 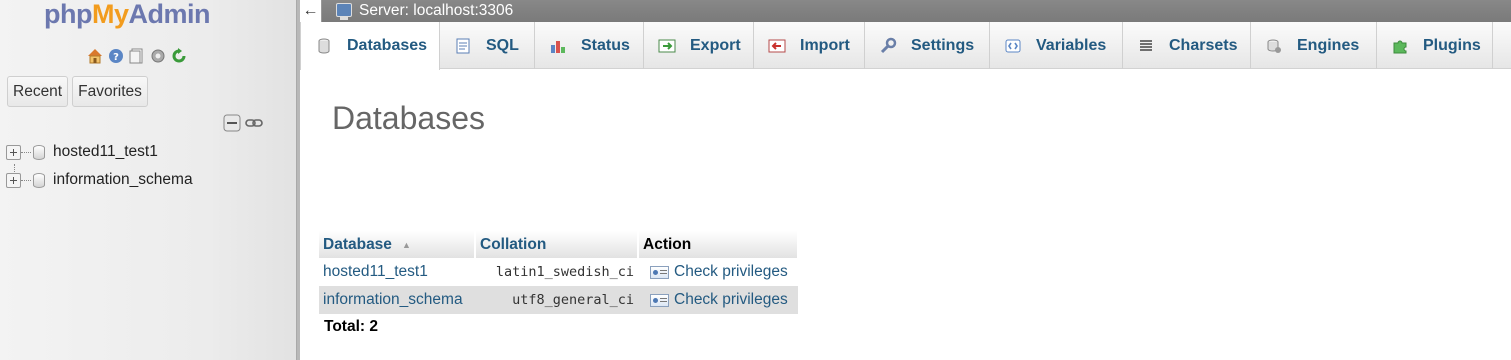 I want to click on nav-tabs: Recent Favorites, so click(x=77, y=91).